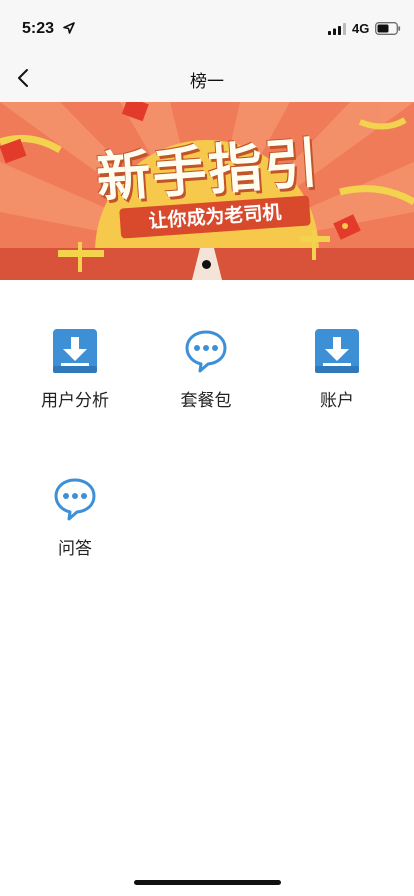 The width and height of the screenshot is (414, 896). Describe the element at coordinates (337, 401) in the screenshot. I see `menu-item-label: 账户` at that location.